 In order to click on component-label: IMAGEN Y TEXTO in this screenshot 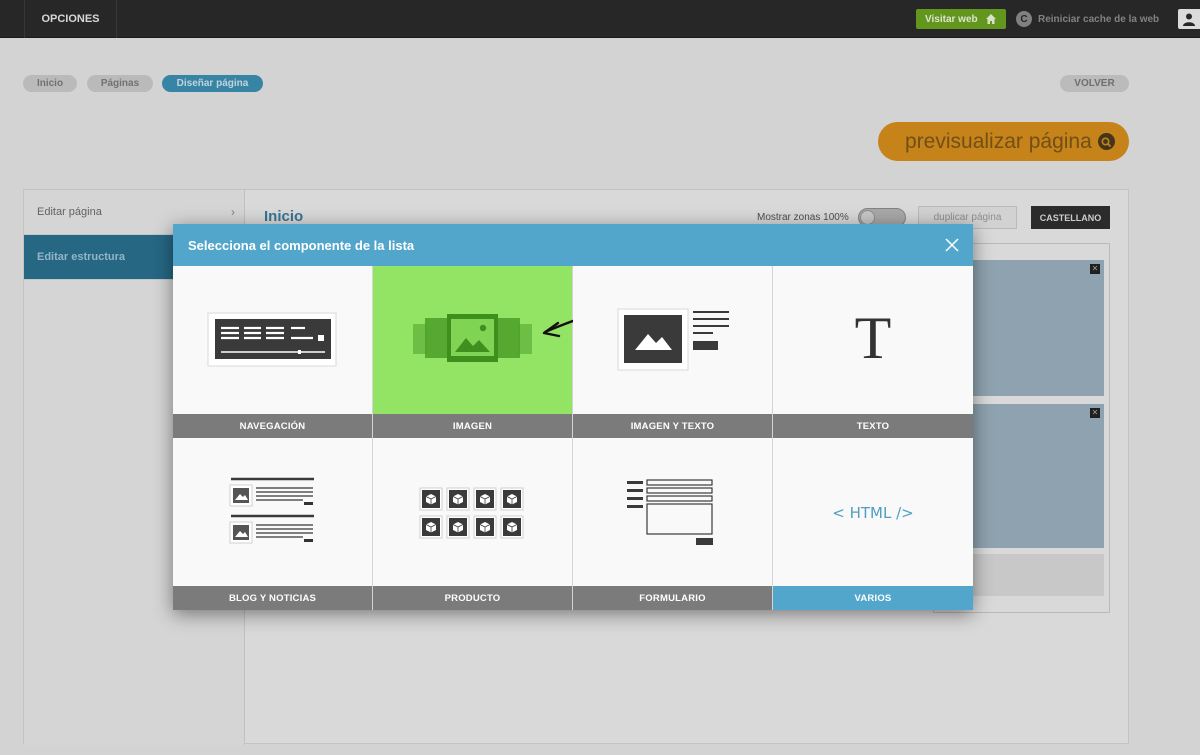, I will do `click(672, 426)`.